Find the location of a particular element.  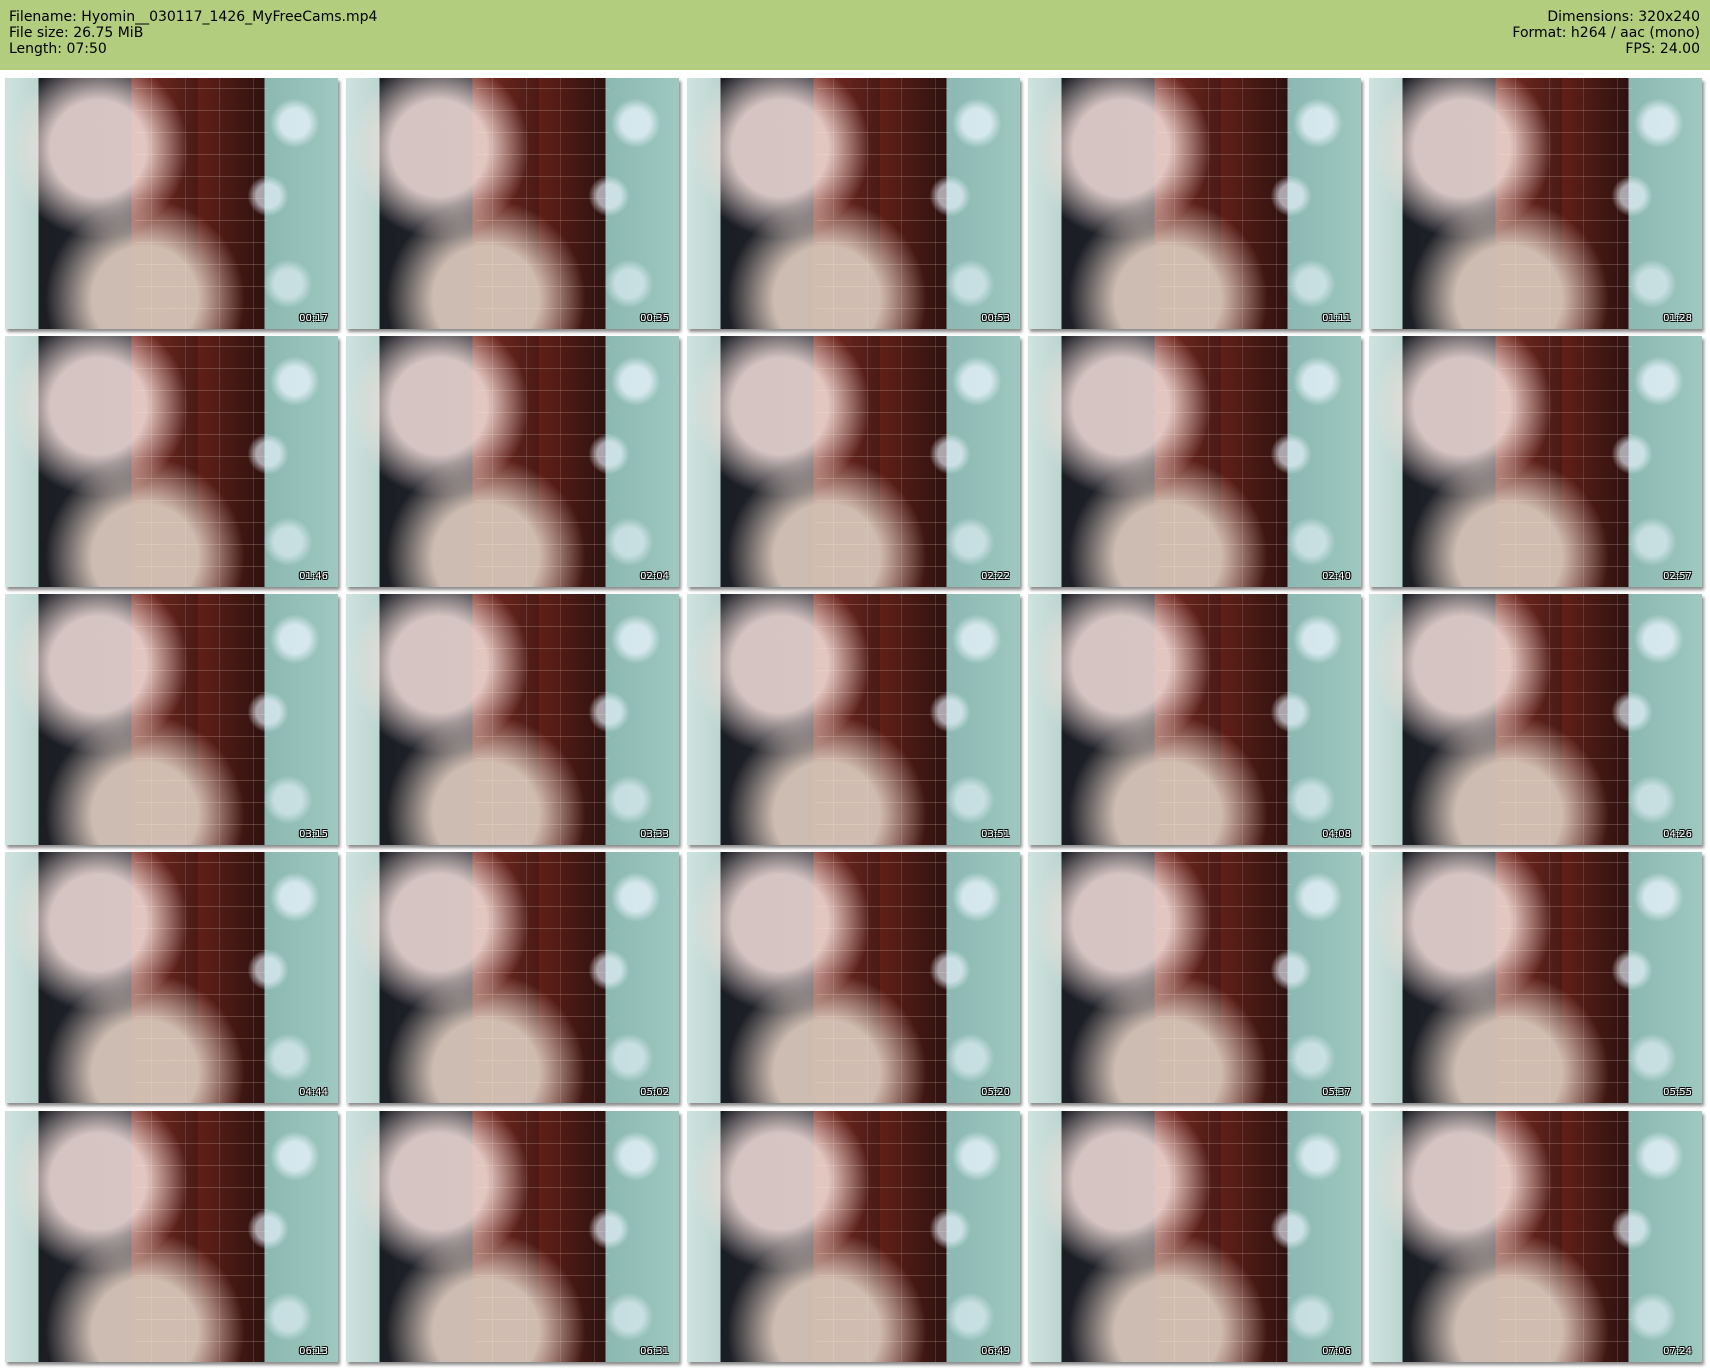

video-thumbnail: 07:06 is located at coordinates (1194, 1236).